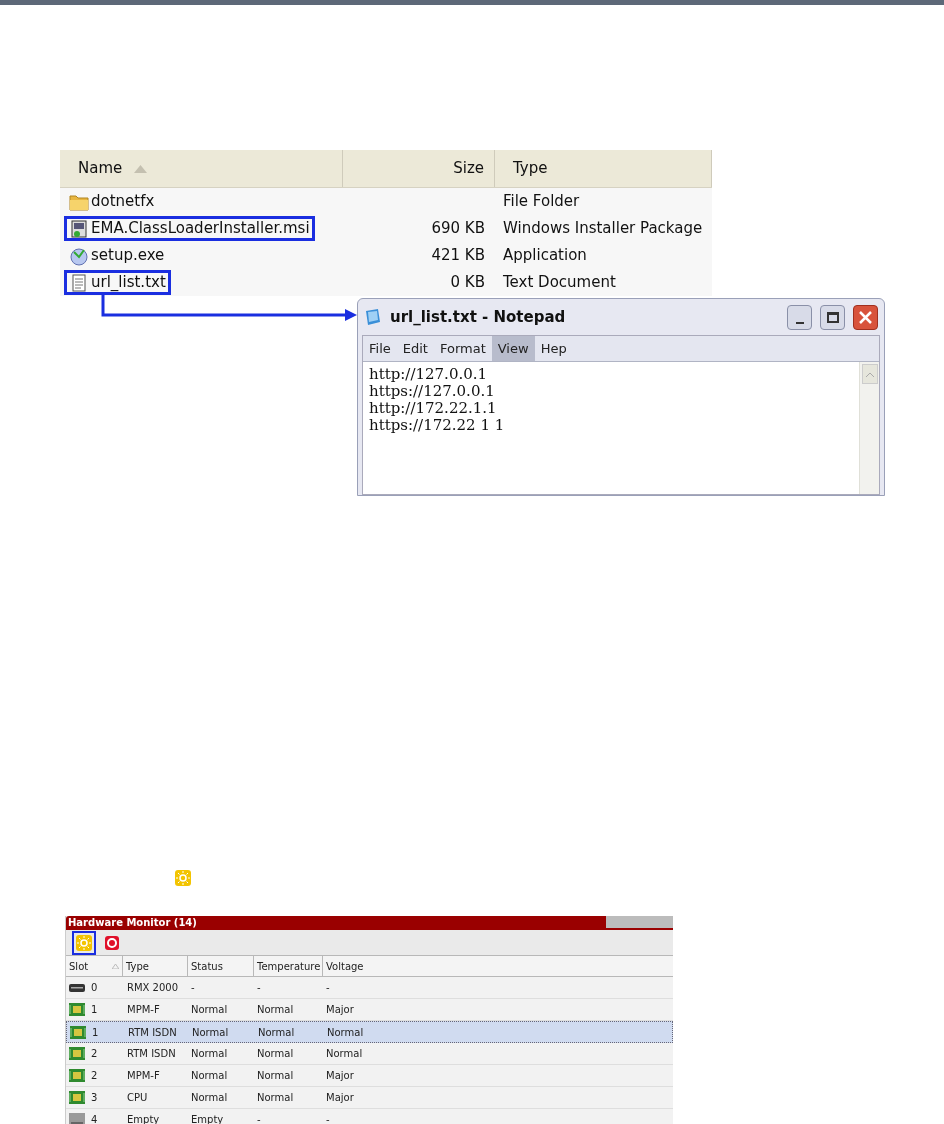  What do you see at coordinates (603, 228) in the screenshot?
I see `file-type: Windows Installer Package` at bounding box center [603, 228].